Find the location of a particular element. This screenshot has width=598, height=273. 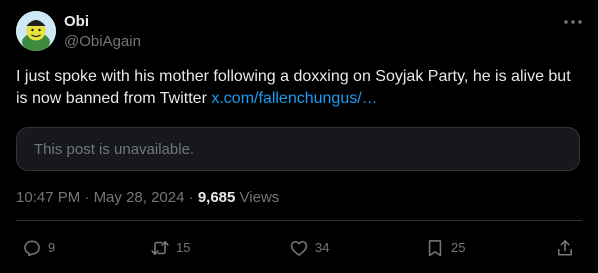

reply-count: 9 is located at coordinates (52, 247).